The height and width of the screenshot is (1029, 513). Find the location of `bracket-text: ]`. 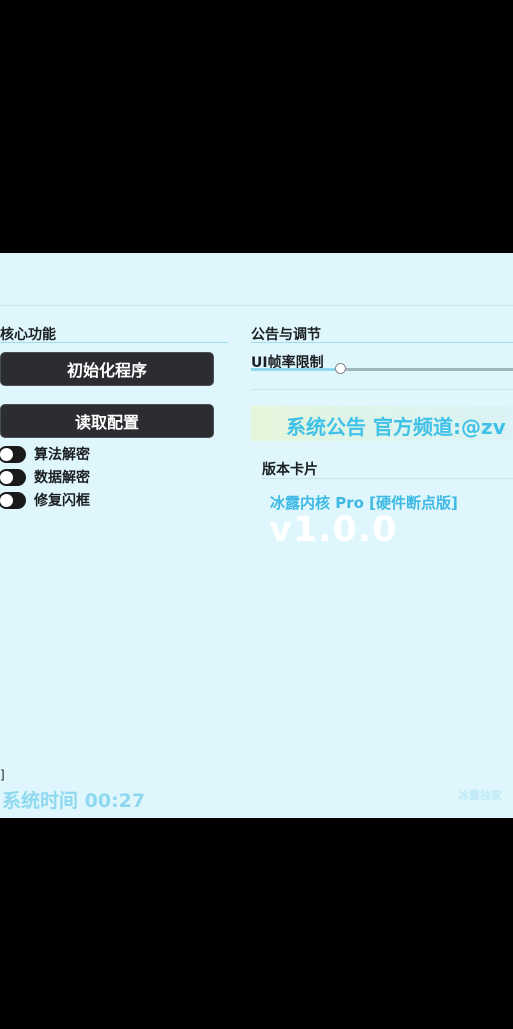

bracket-text: ] is located at coordinates (2, 775).